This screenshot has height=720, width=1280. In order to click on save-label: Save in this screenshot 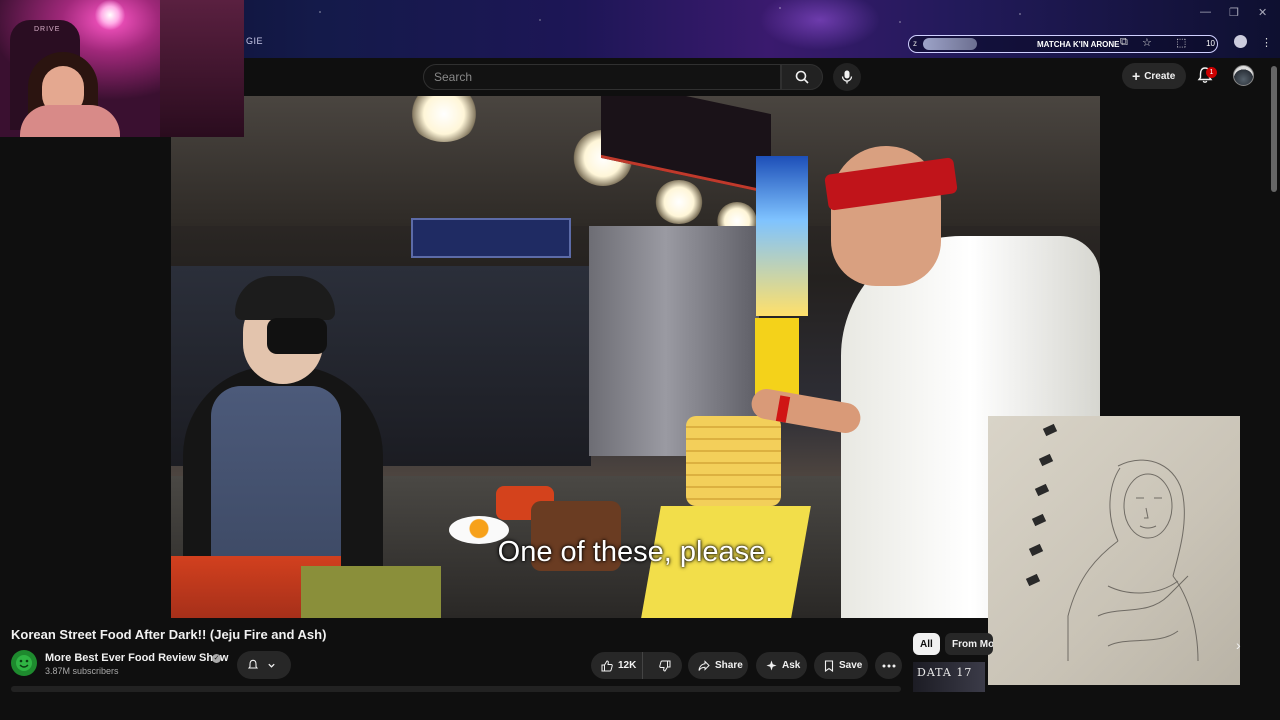, I will do `click(851, 665)`.